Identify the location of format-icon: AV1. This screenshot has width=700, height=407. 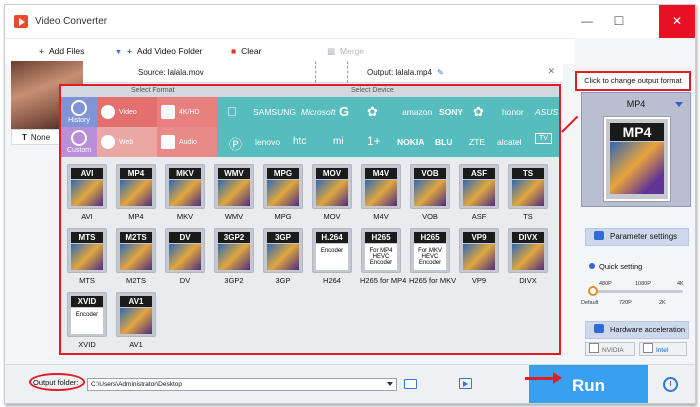
(136, 314).